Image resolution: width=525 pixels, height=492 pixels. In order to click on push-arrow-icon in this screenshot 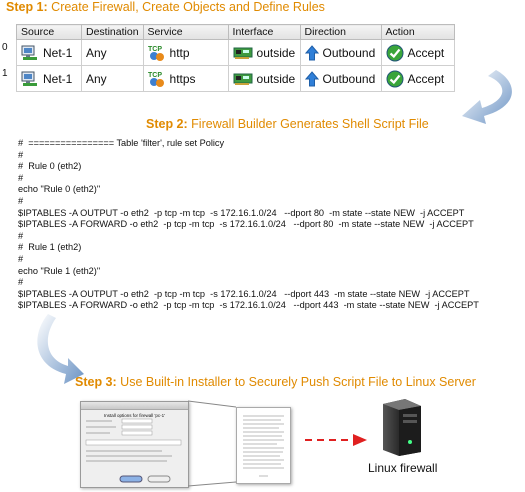, I will do `click(336, 440)`.